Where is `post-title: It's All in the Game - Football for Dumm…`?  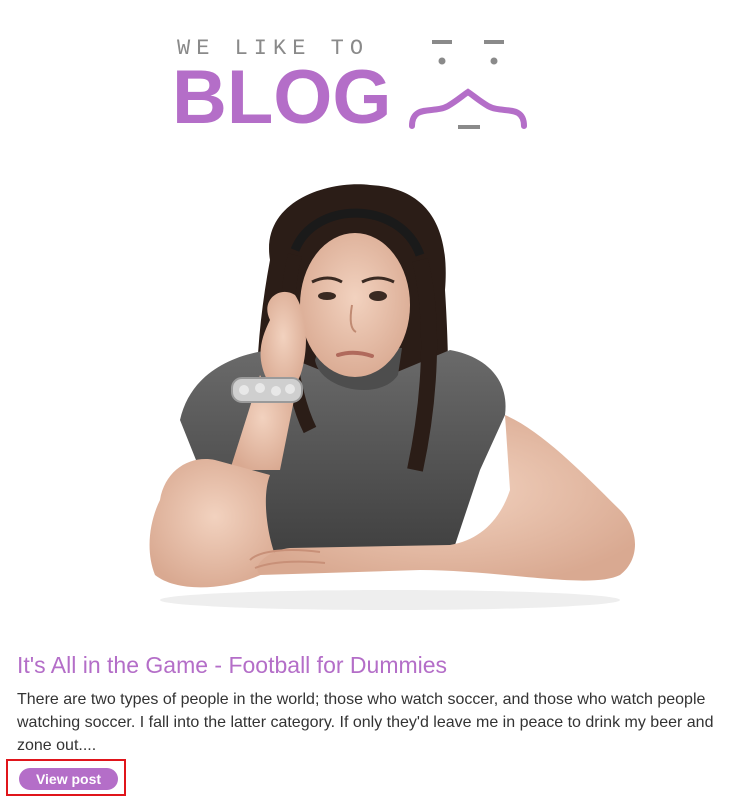 post-title: It's All in the Game - Football for Dumm… is located at coordinates (373, 665).